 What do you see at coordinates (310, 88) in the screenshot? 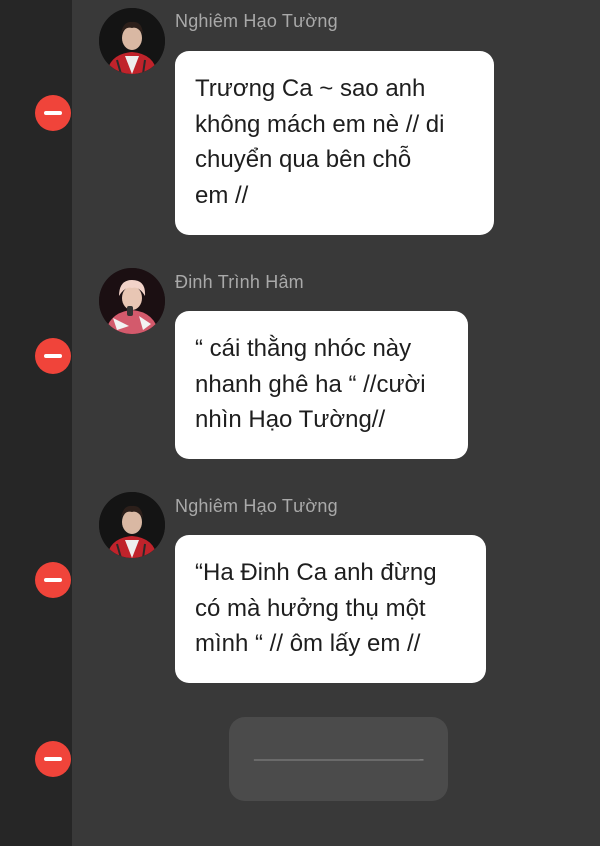
I see `message-line: Trương Ca ~ sao anh` at bounding box center [310, 88].